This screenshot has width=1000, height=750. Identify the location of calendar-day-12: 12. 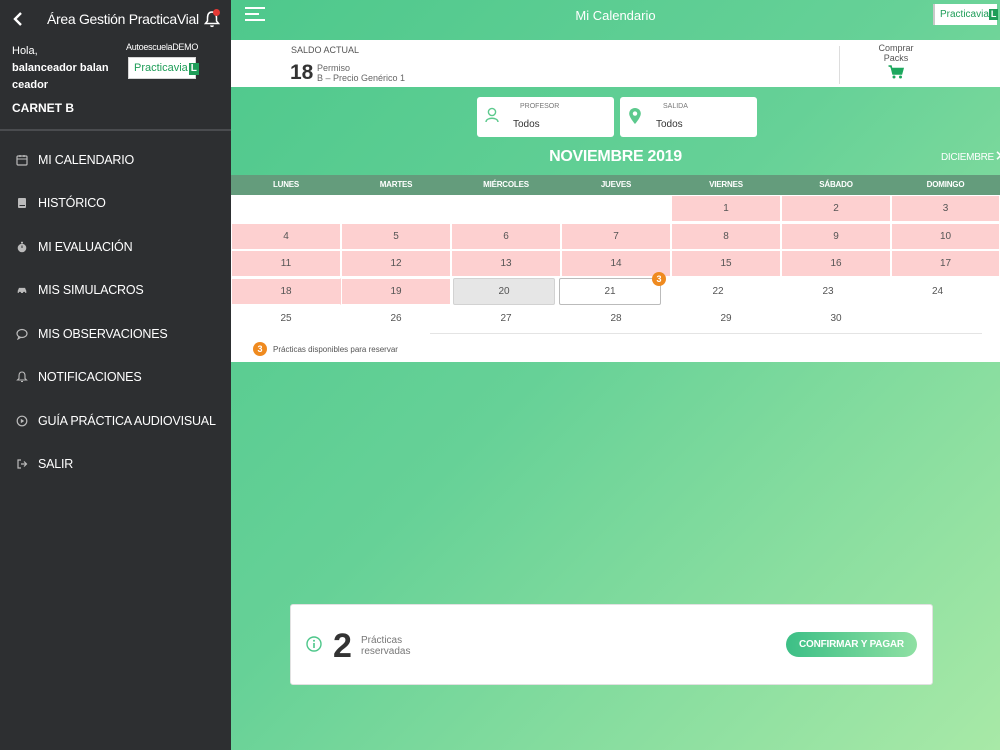
(396, 263).